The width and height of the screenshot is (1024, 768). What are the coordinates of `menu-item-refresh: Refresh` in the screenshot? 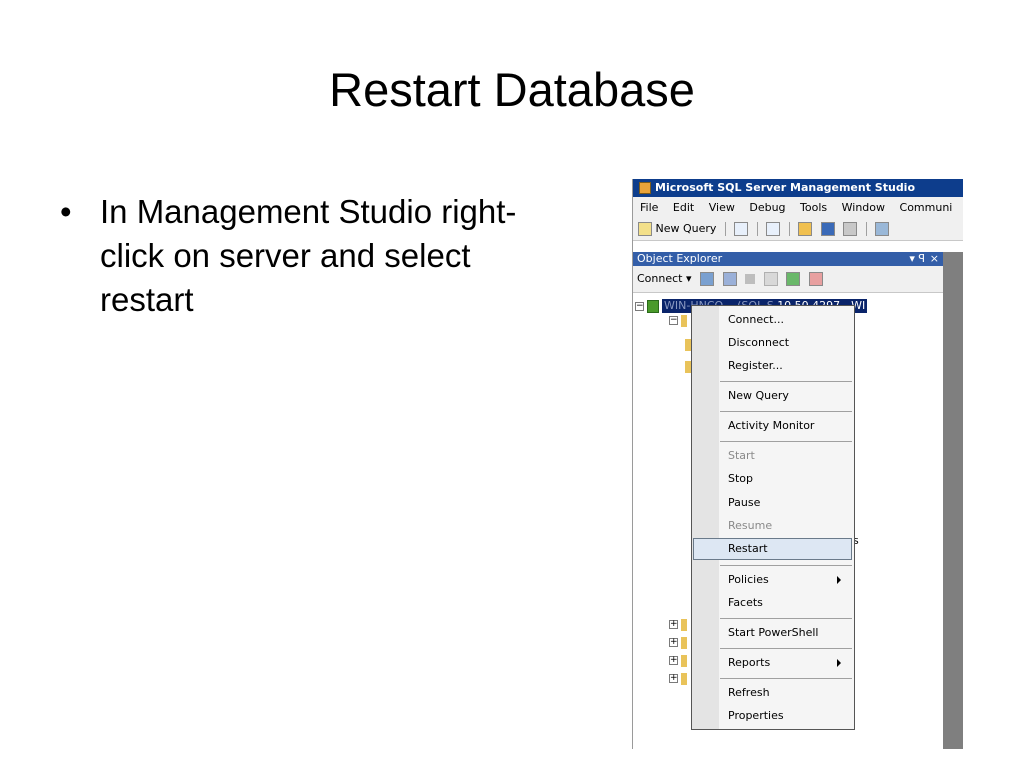 It's located at (749, 693).